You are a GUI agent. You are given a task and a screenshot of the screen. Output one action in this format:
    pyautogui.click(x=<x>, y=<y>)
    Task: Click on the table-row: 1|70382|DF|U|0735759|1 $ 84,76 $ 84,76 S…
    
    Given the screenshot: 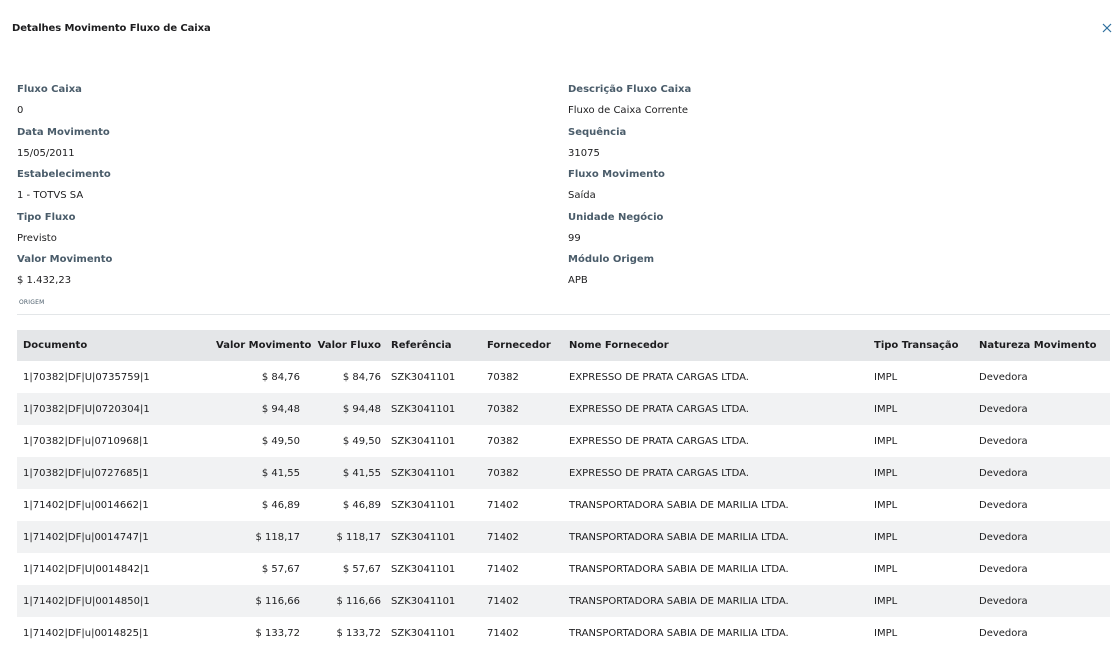 What is the action you would take?
    pyautogui.click(x=563, y=377)
    